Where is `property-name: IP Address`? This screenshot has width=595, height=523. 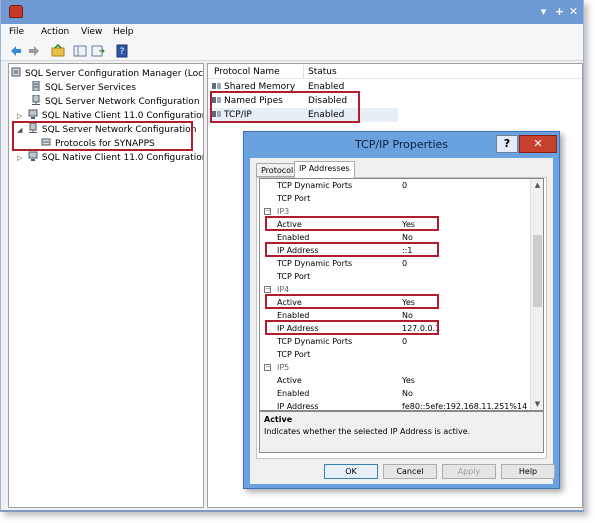
property-name: IP Address is located at coordinates (298, 406).